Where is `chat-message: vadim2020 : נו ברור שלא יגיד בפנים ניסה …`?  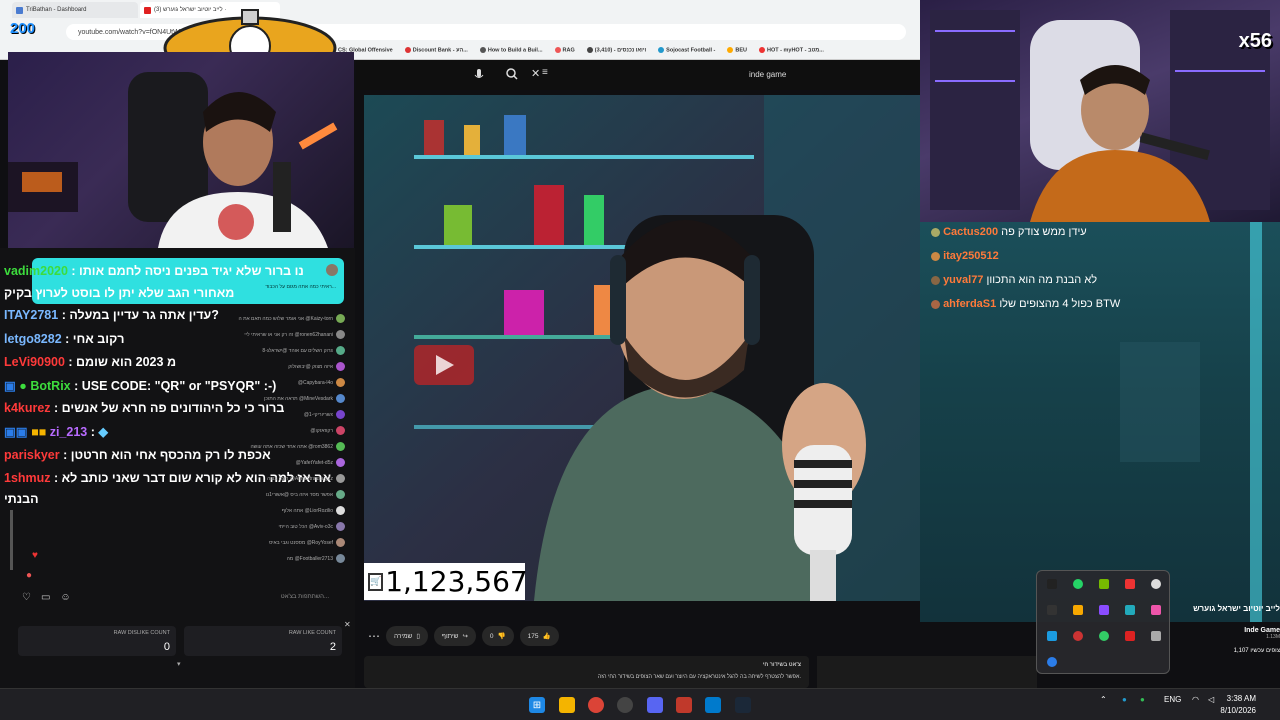
chat-message: vadim2020 : נו ברור שלא יגיד בפנים ניסה … is located at coordinates (154, 271).